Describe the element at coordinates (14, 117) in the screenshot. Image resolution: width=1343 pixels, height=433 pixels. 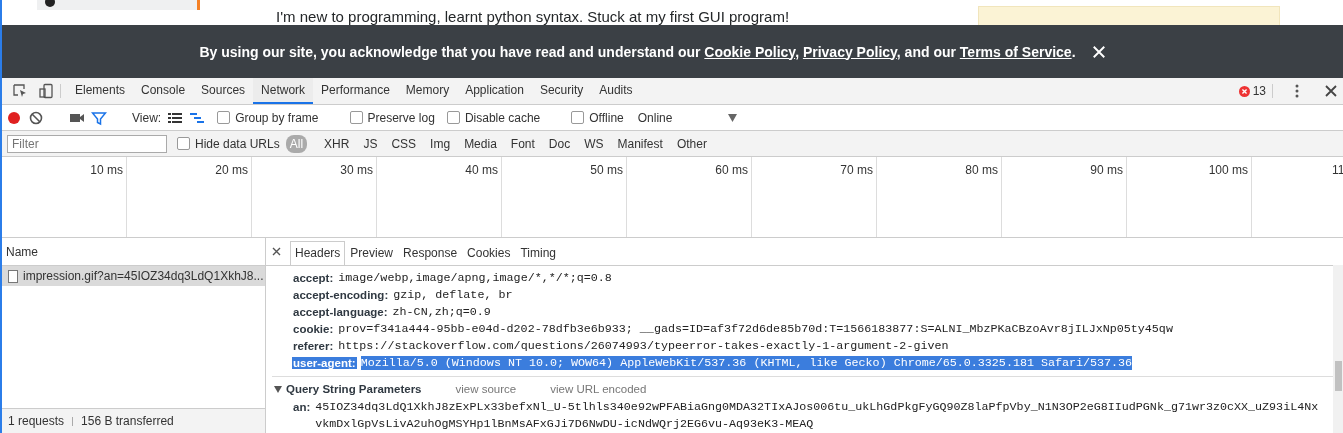
I see `record-icon` at that location.